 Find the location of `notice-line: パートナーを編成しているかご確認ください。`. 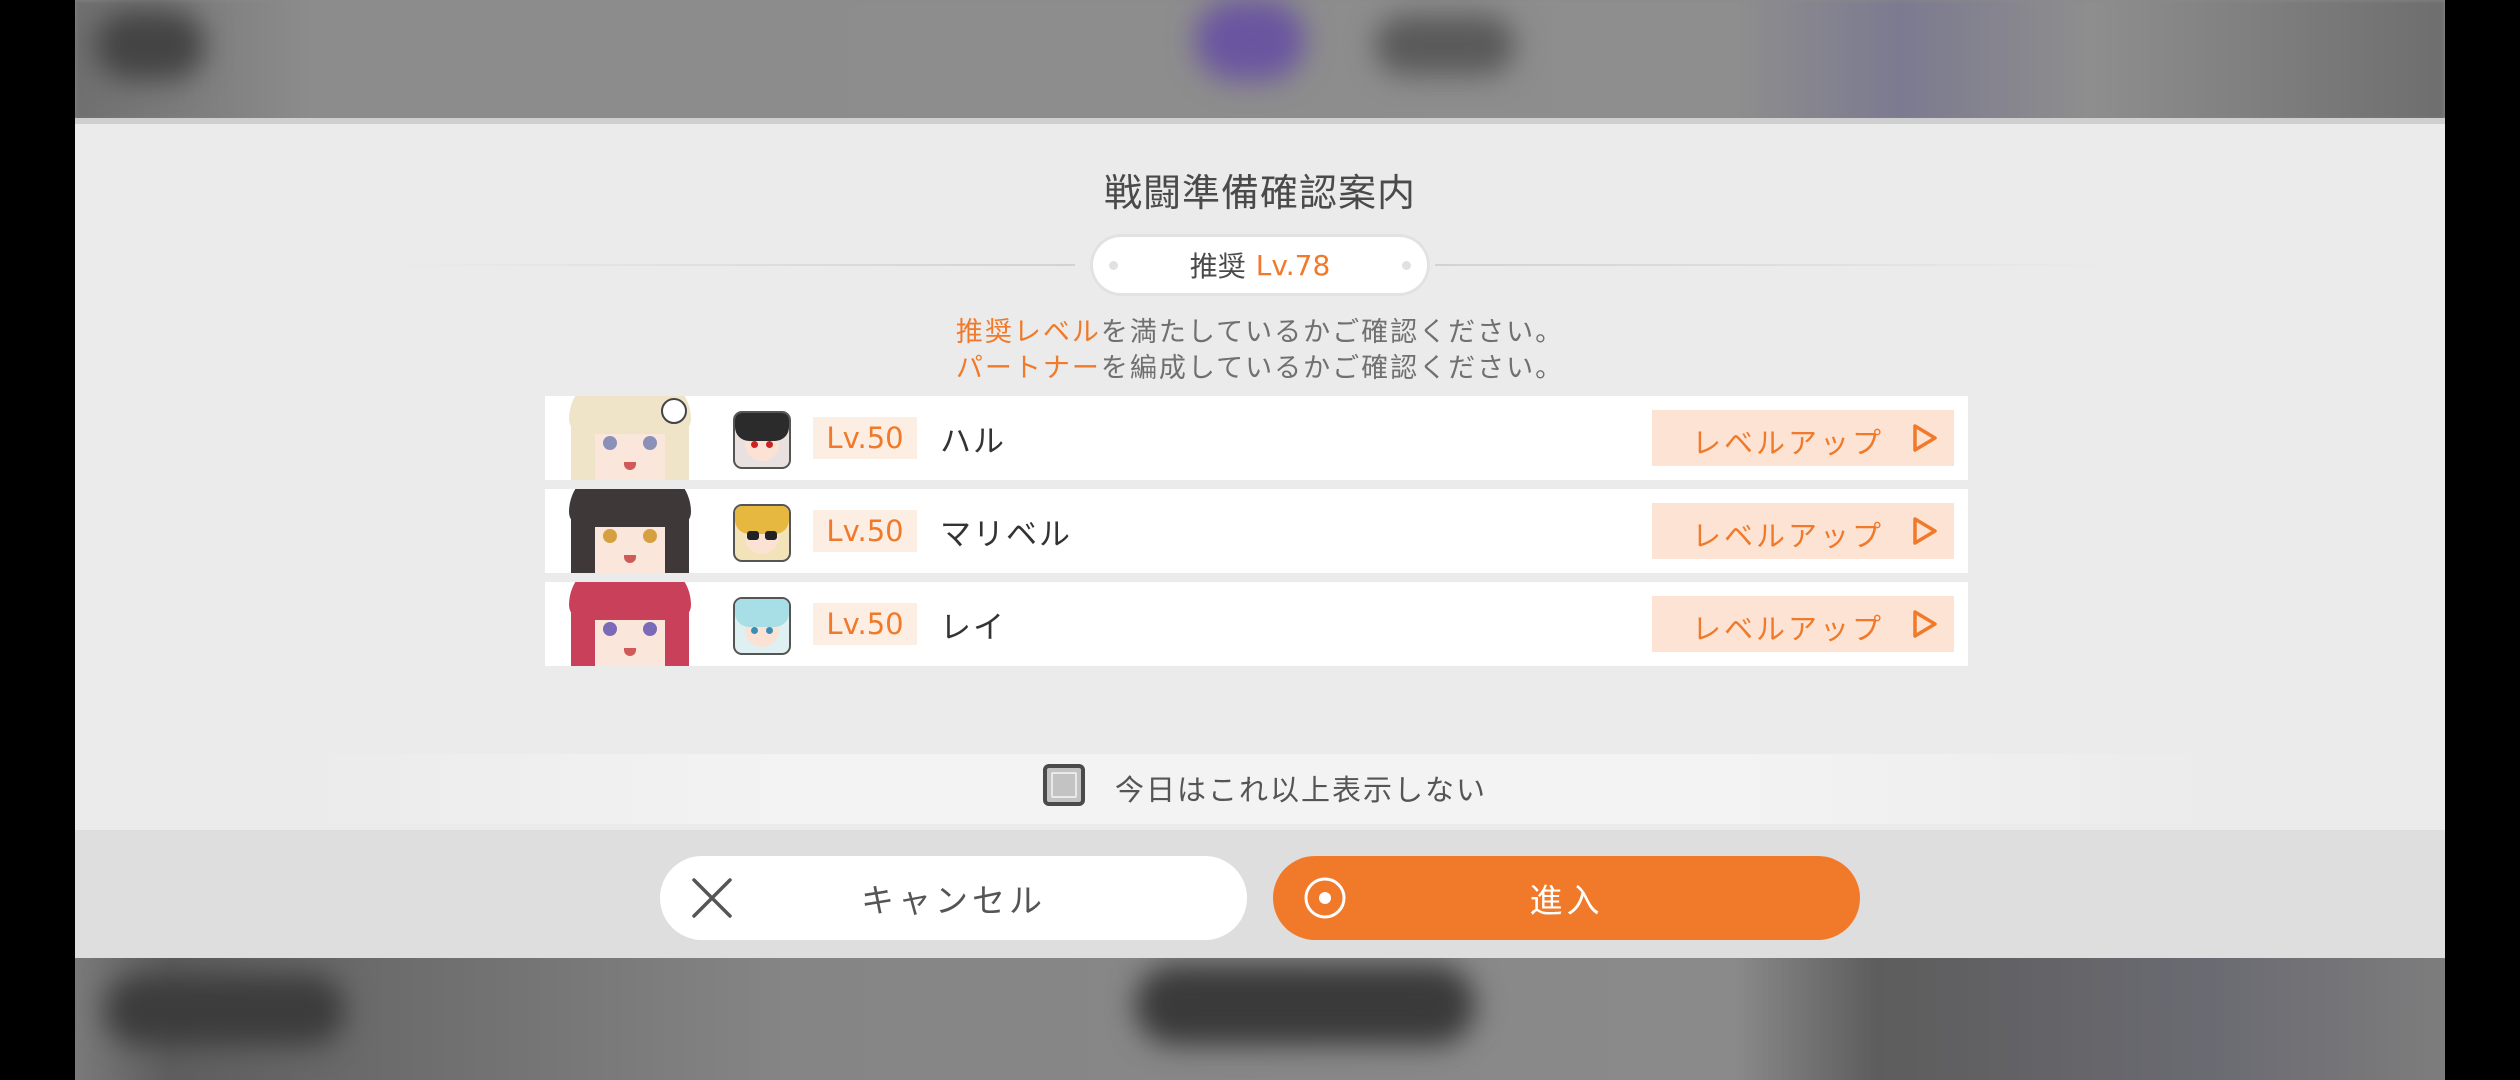

notice-line: パートナーを編成しているかご確認ください。 is located at coordinates (1260, 365).